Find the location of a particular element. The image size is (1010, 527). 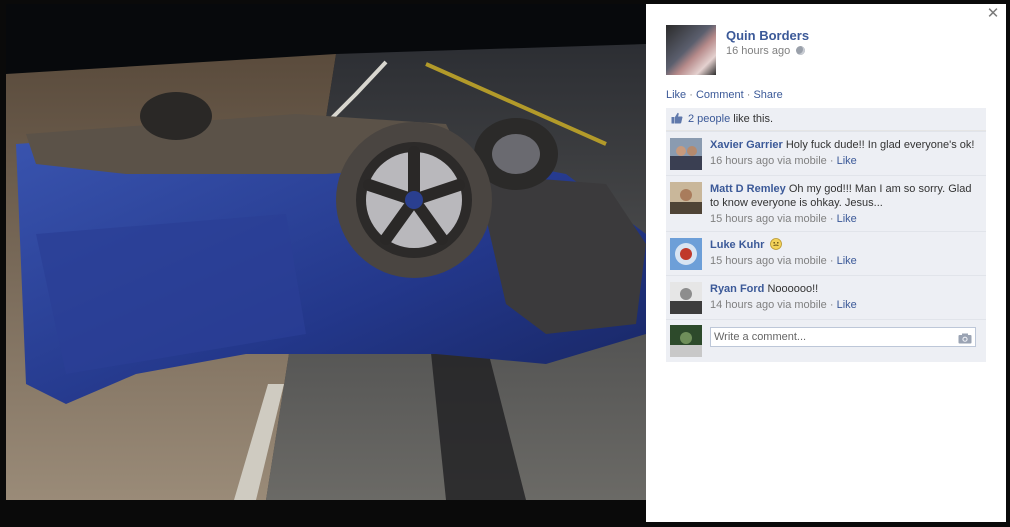

author-avatar is located at coordinates (691, 50).